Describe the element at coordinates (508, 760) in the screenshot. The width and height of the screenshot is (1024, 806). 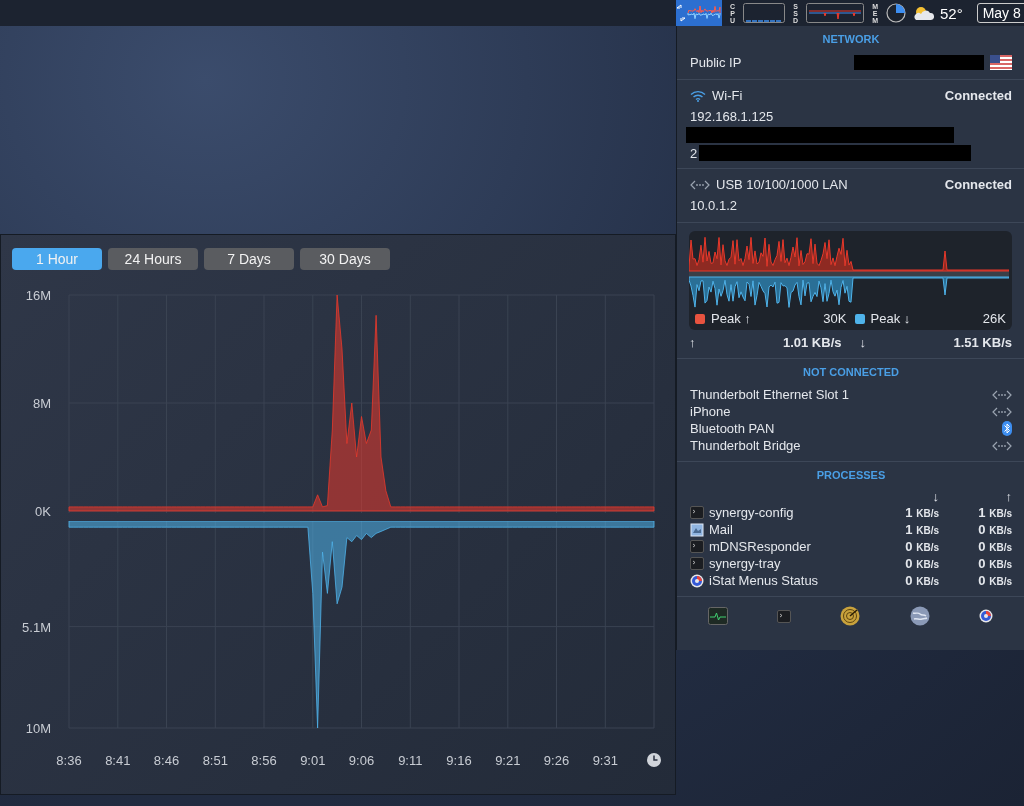
I see `x-axis-label: 9:21` at that location.